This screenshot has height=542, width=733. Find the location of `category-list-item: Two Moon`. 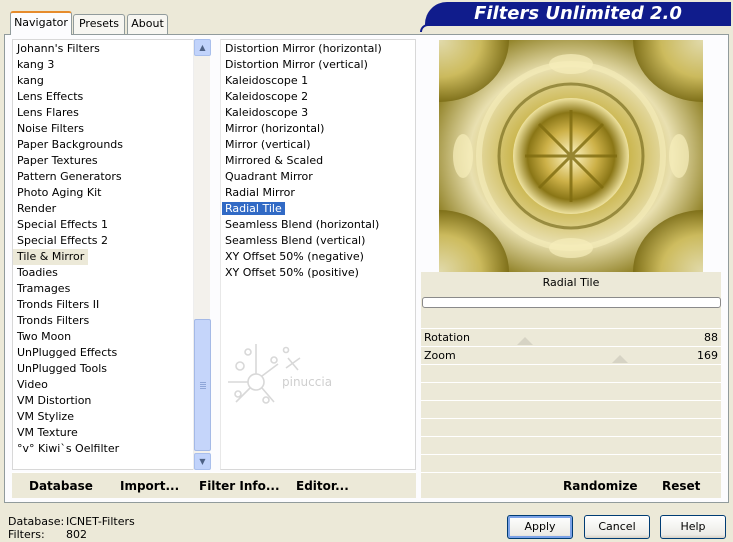

category-list-item: Two Moon is located at coordinates (103, 337).